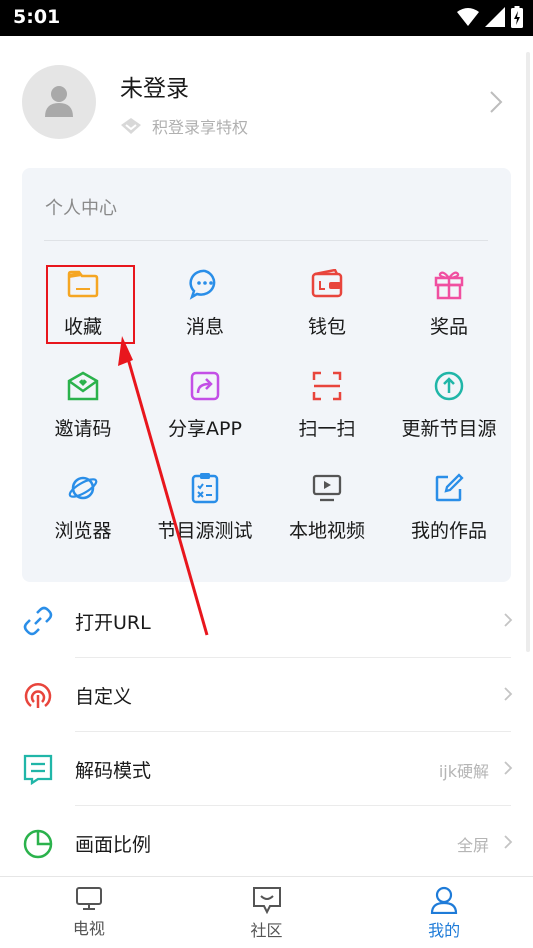 Image resolution: width=533 pixels, height=948 pixels. I want to click on custom-podcast-icon, so click(38, 695).